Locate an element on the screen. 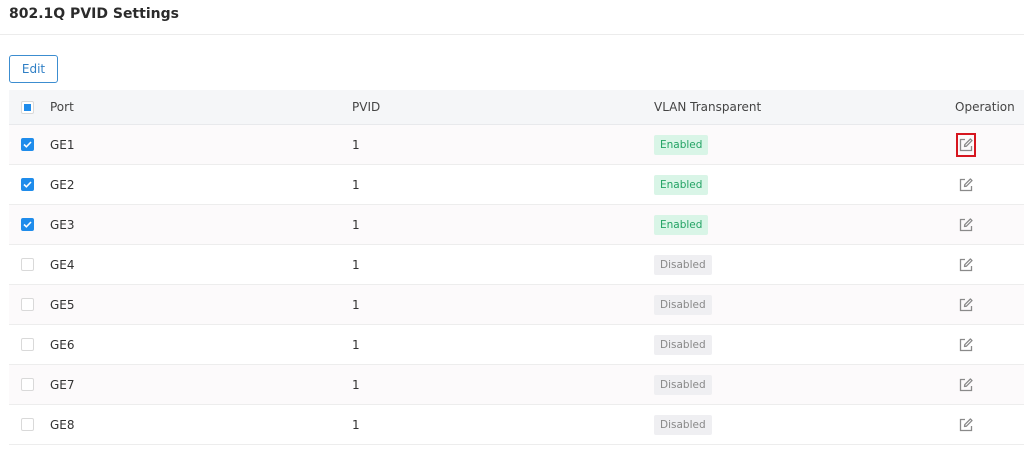 The width and height of the screenshot is (1024, 457). column-header-port: Port is located at coordinates (62, 107).